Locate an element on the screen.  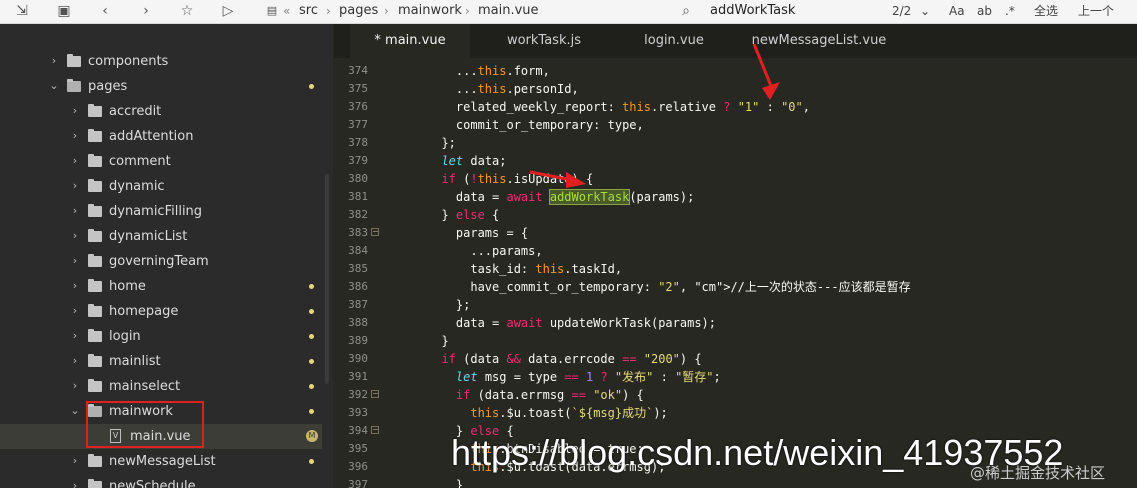
tree-folder-governingteam: › governingTeam is located at coordinates (161, 261).